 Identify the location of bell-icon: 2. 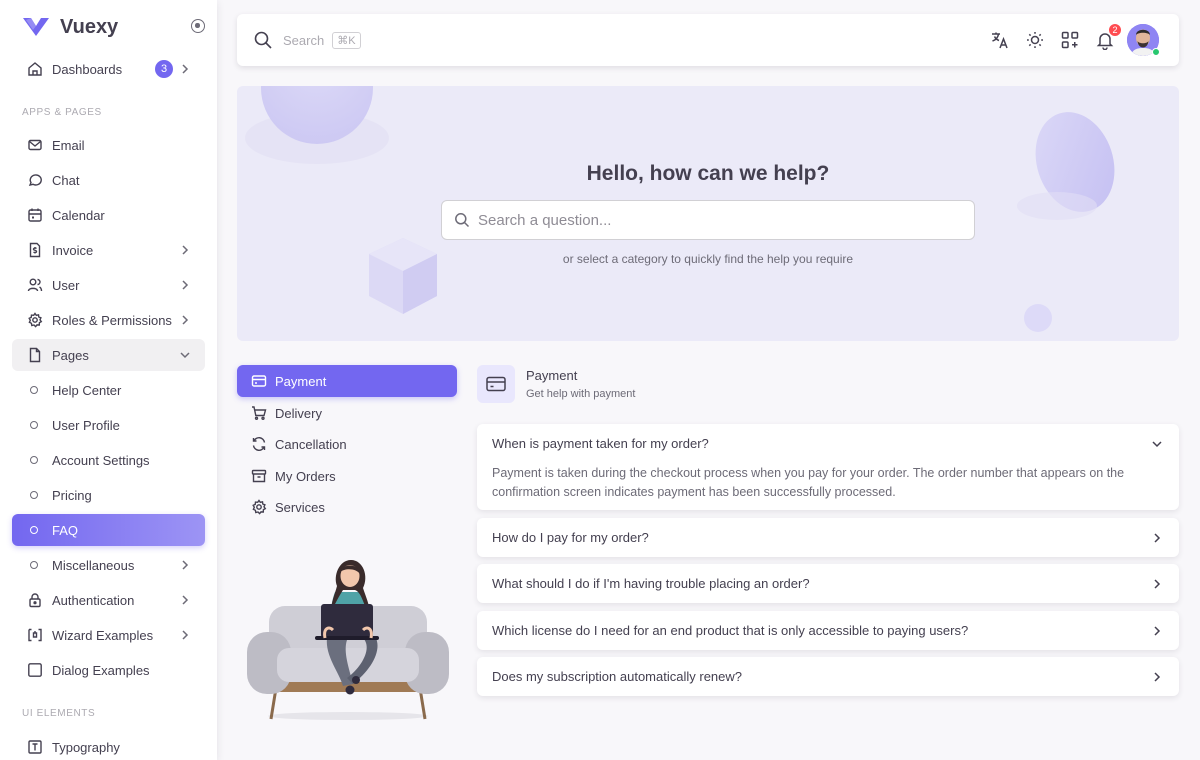
(1108, 37).